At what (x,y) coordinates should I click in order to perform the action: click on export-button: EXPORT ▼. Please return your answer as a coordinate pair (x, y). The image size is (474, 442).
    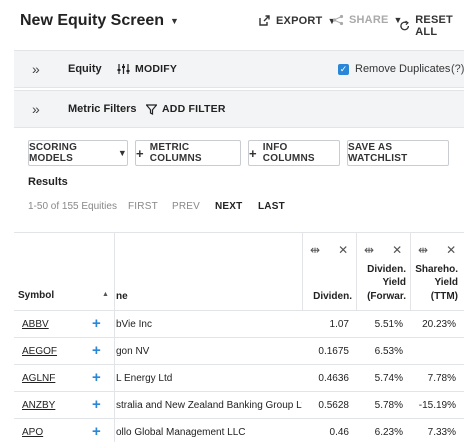
    Looking at the image, I should click on (297, 20).